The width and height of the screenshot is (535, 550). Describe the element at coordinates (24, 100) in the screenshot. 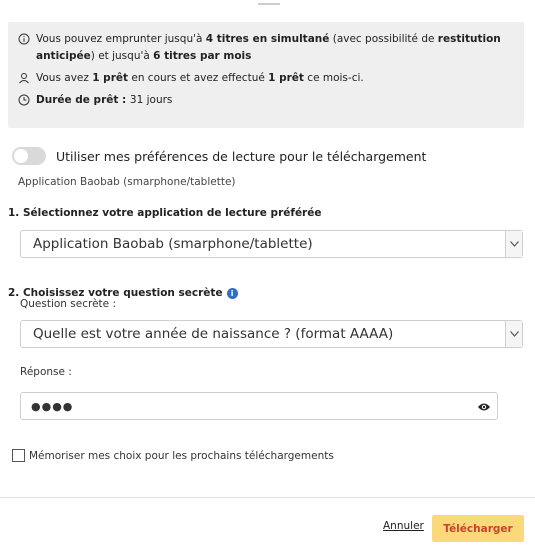

I see `clock-icon` at that location.